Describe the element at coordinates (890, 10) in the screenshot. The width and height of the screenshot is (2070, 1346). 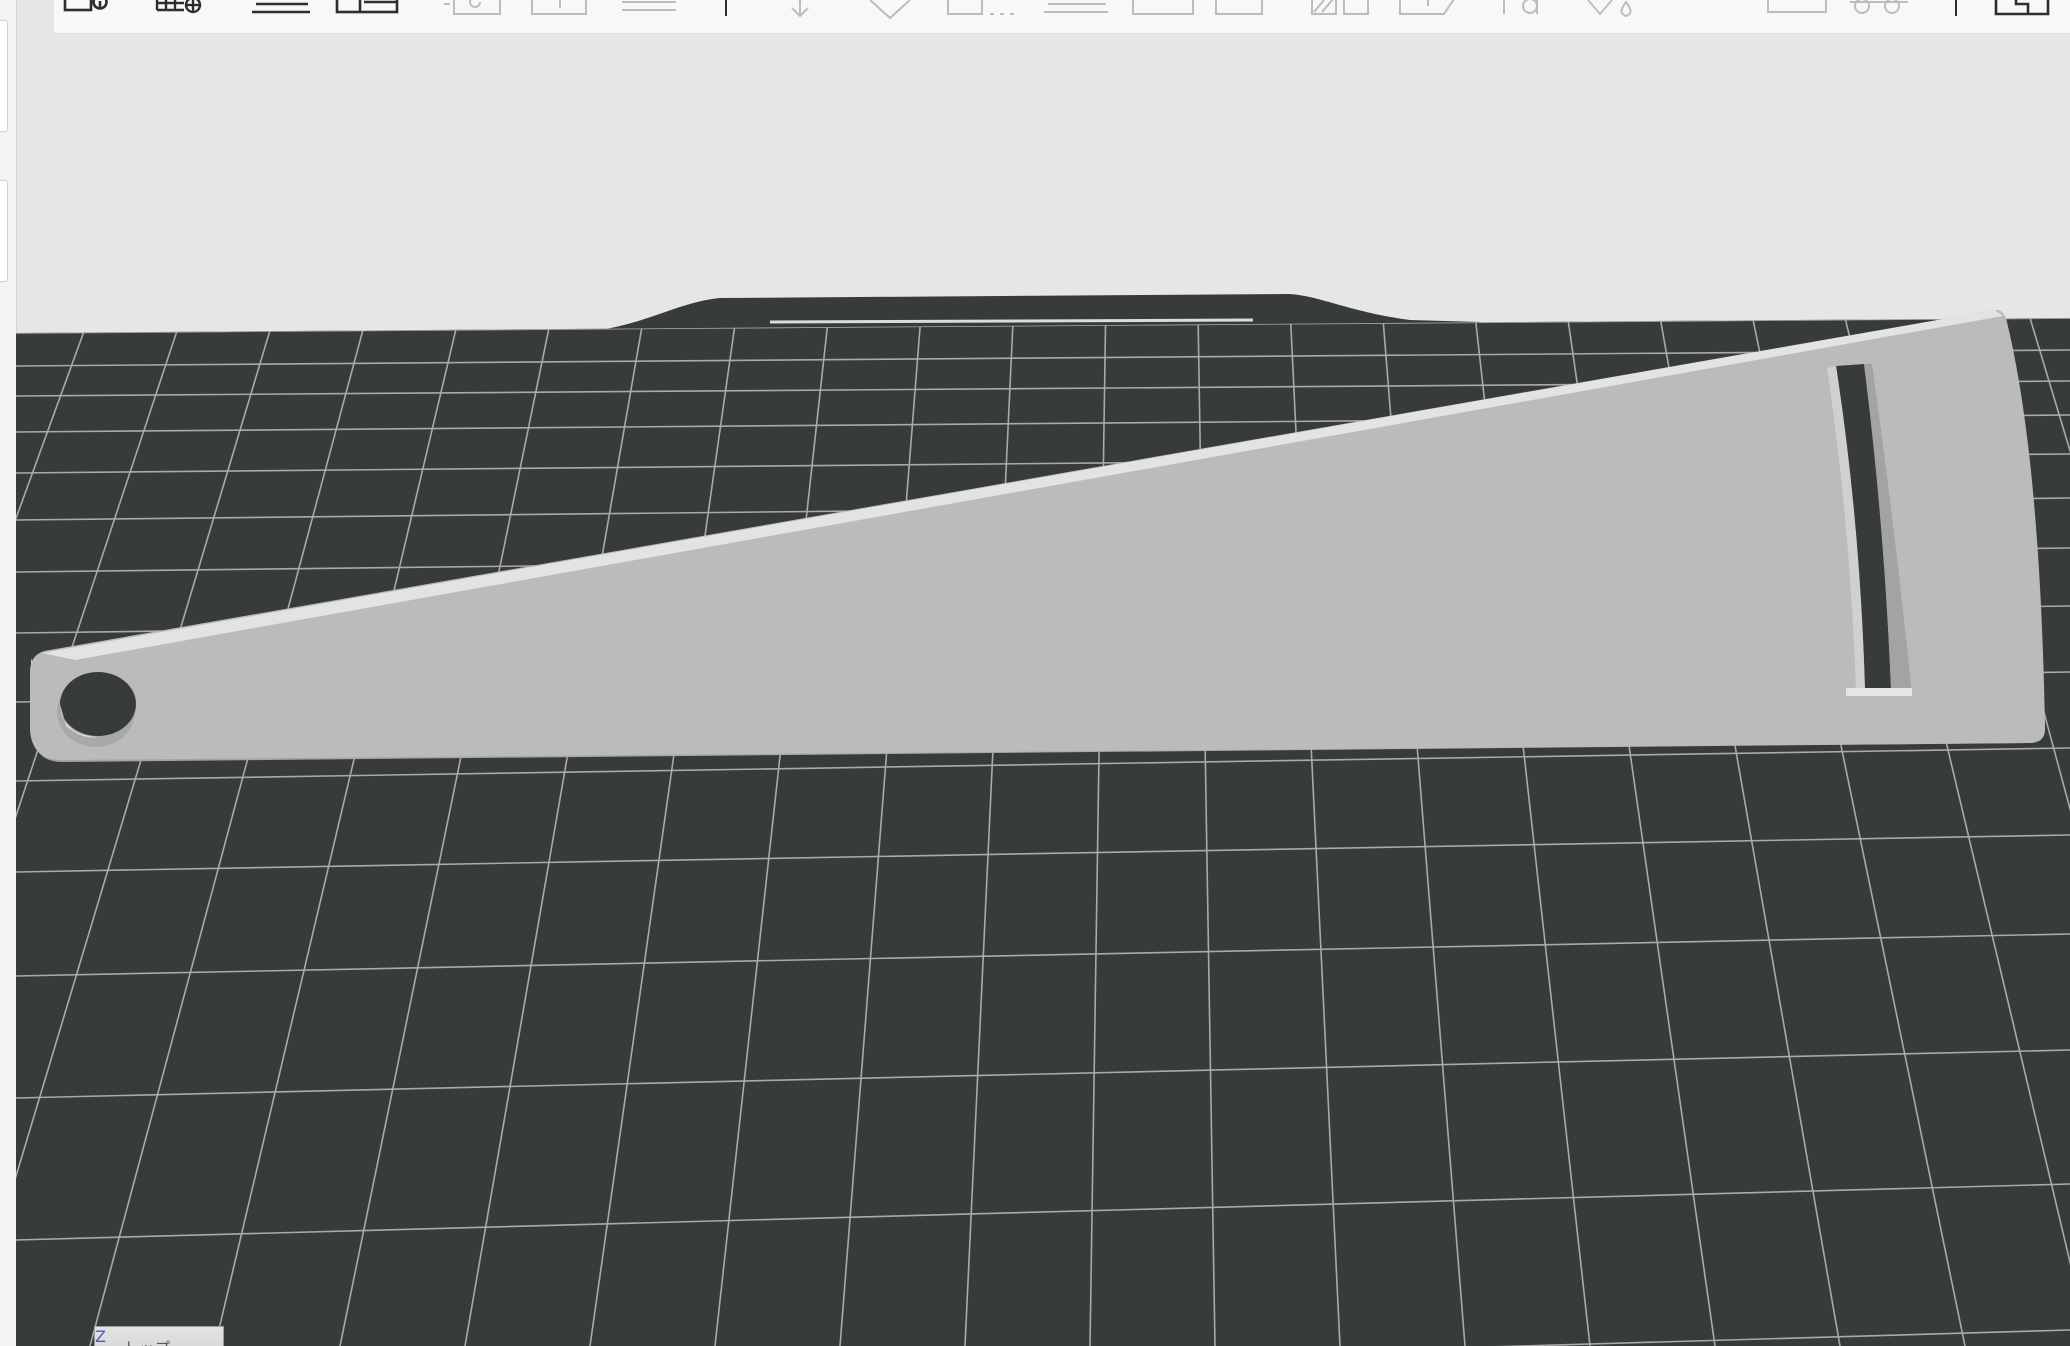
I see `support-paint-icon` at that location.